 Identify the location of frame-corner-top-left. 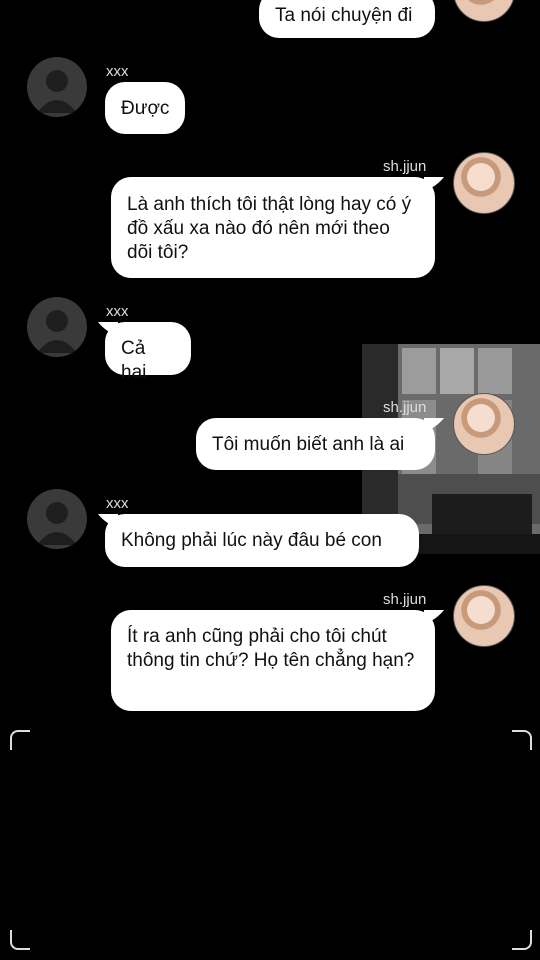
(20, 740).